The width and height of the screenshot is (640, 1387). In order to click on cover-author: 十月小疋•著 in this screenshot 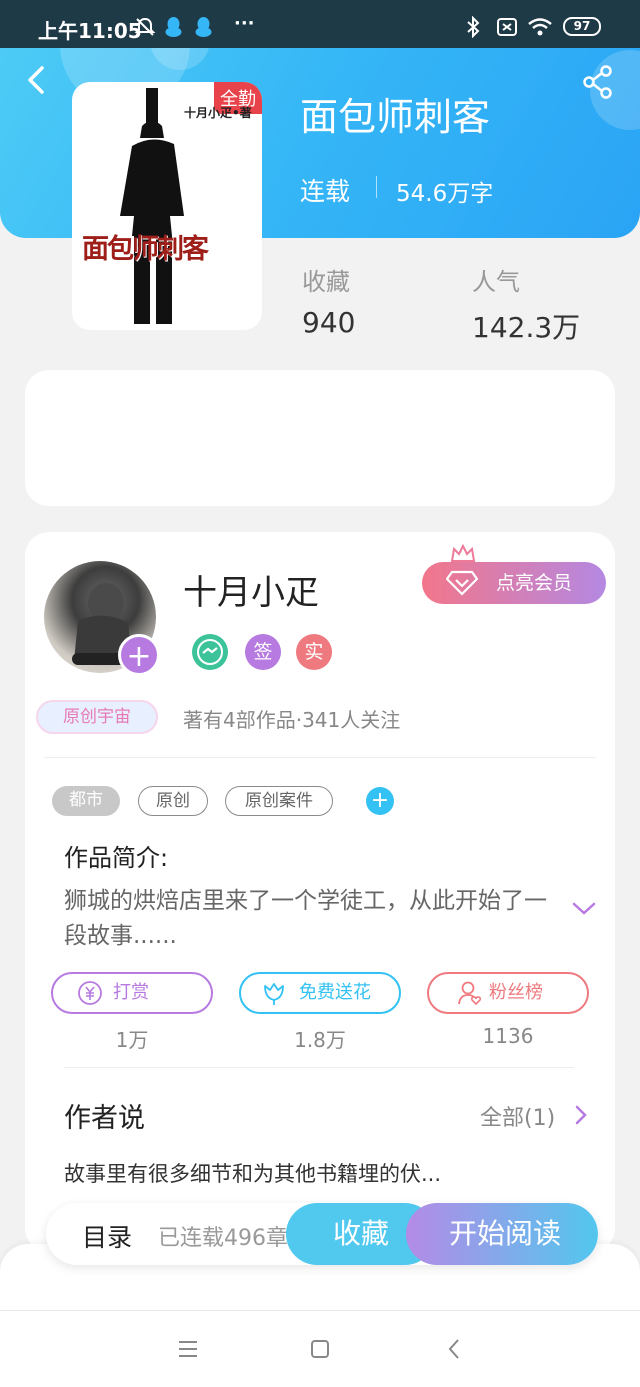, I will do `click(218, 113)`.